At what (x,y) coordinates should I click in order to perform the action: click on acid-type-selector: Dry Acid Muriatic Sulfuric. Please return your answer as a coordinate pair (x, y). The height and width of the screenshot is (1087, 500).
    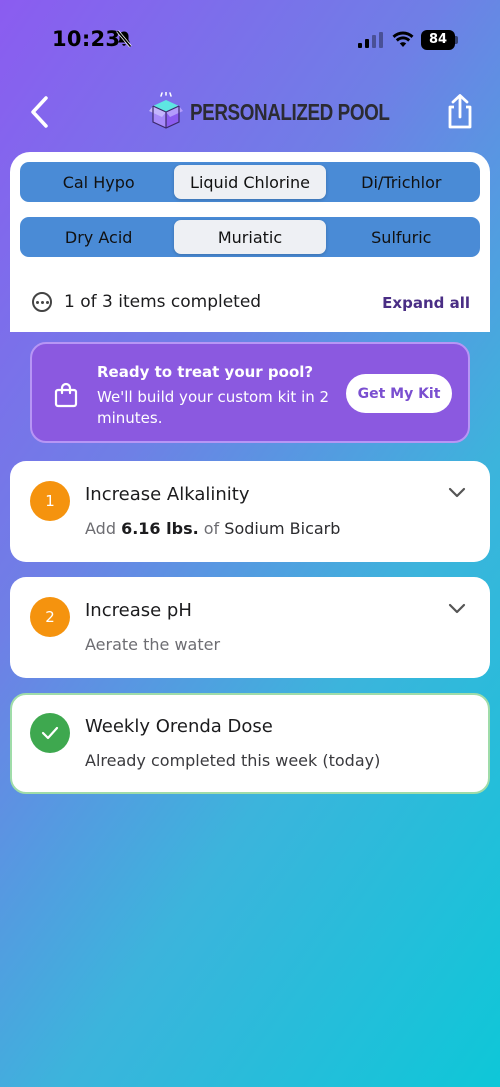
    Looking at the image, I should click on (250, 237).